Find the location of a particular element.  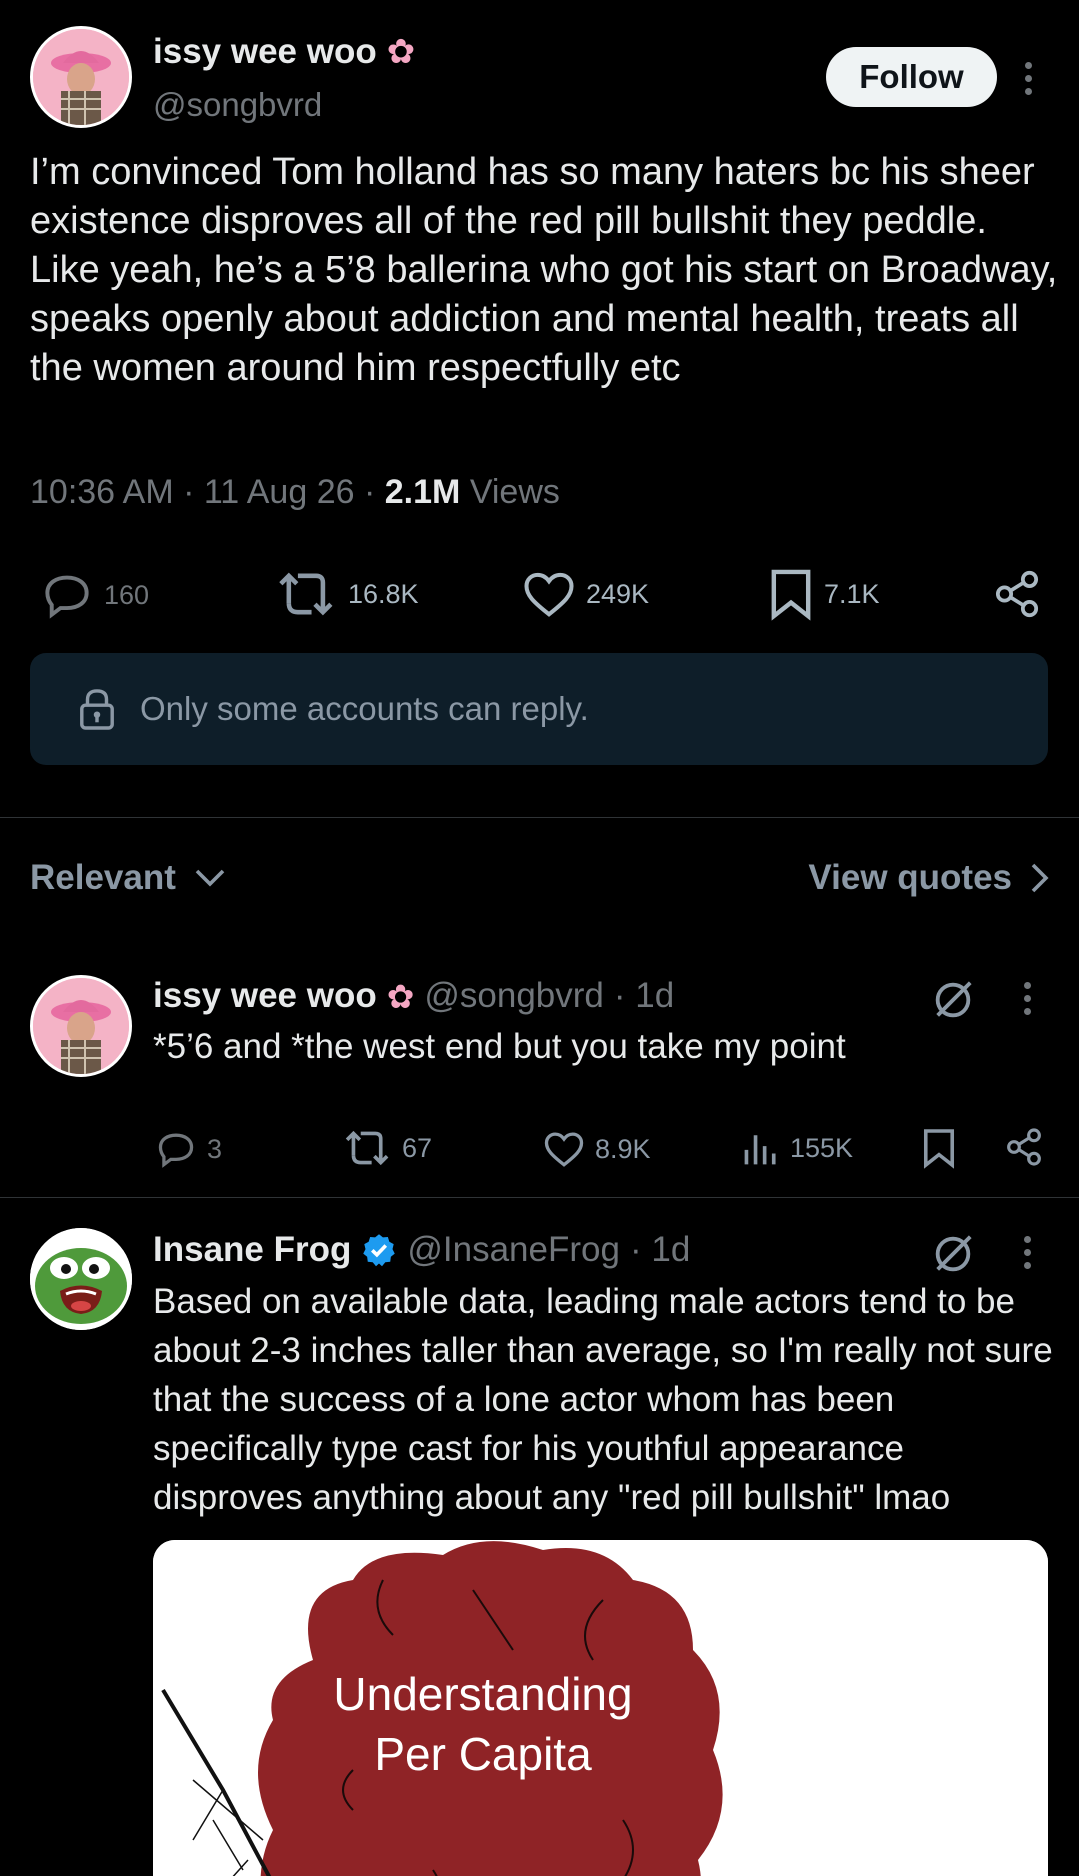

bookmark-action: 7.1K is located at coordinates (824, 594).